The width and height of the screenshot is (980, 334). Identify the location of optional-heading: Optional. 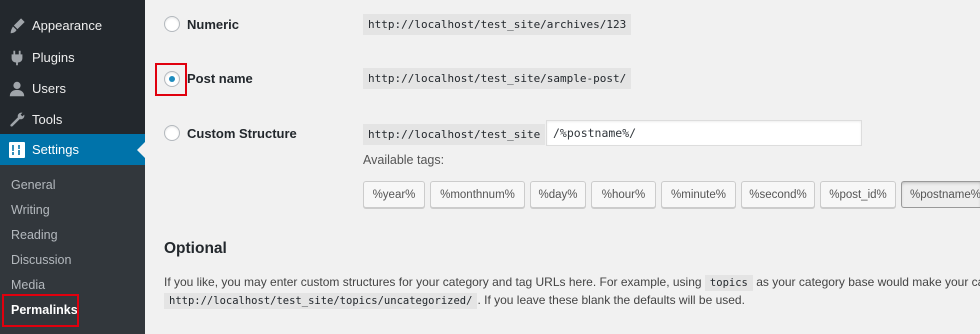
(195, 248).